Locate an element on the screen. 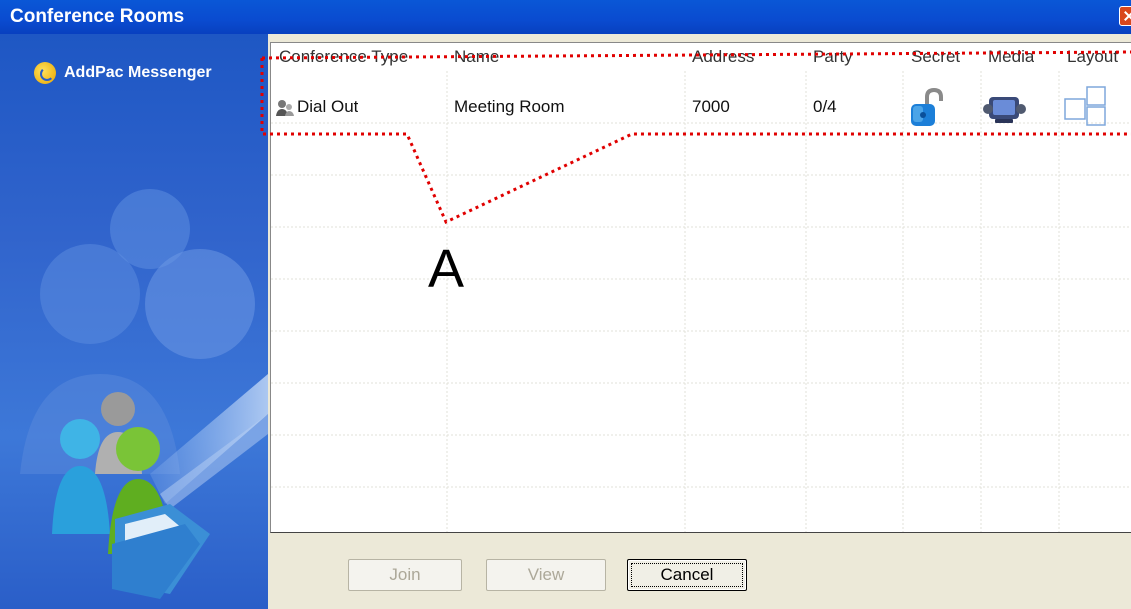  dial-out-icon is located at coordinates (285, 107).